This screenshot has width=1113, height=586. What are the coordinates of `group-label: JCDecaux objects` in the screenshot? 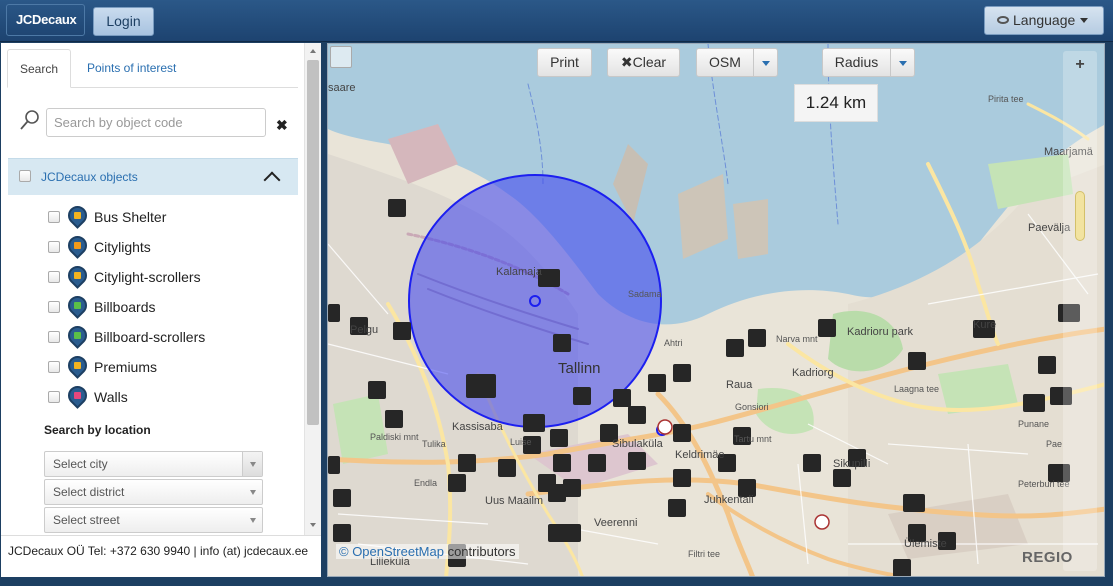 It's located at (89, 177).